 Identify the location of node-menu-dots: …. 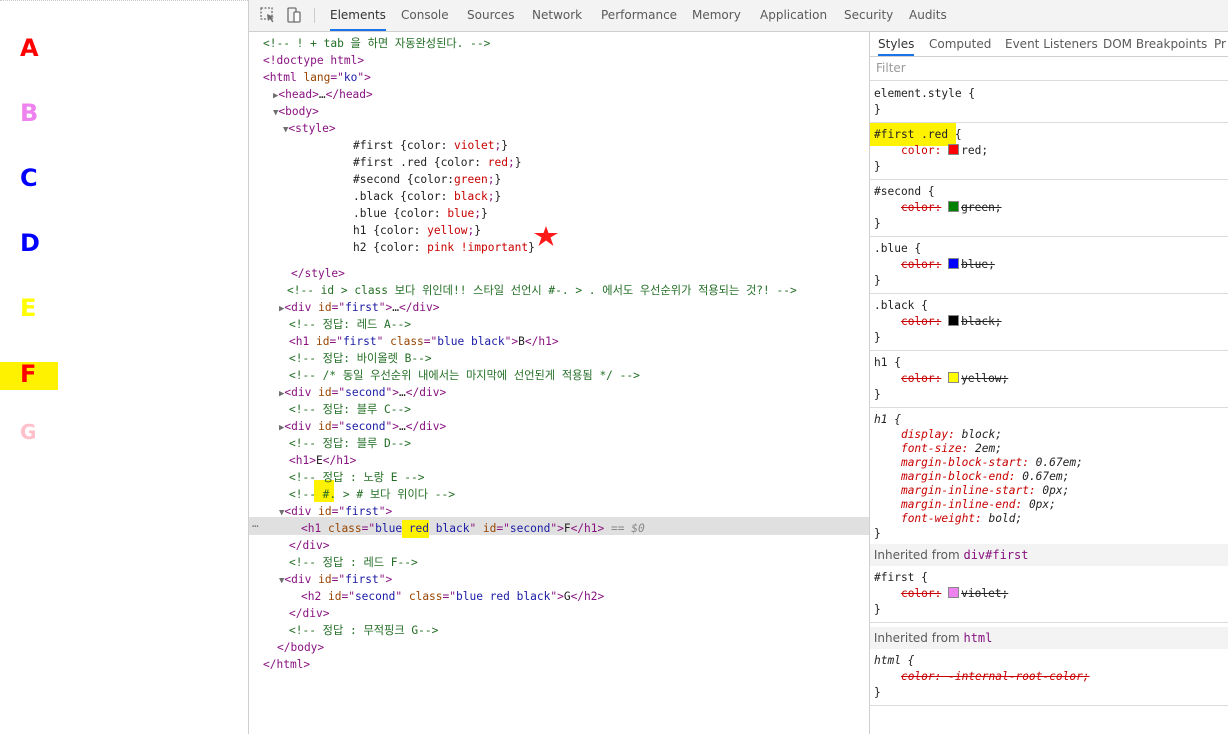
(255, 523).